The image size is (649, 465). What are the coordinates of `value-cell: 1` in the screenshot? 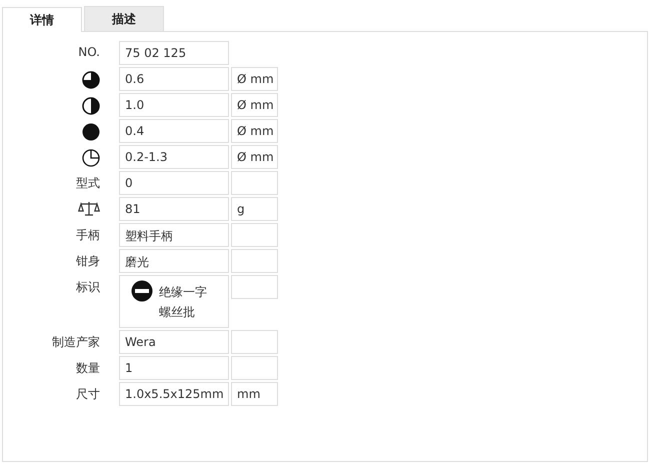 It's located at (174, 368).